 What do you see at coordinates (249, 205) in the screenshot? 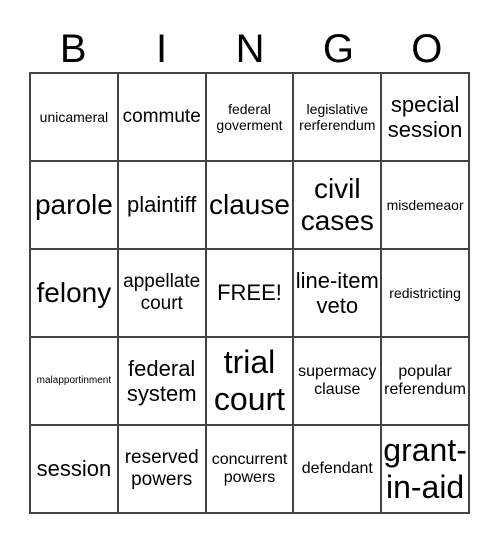
I see `bingo-cell: clause` at bounding box center [249, 205].